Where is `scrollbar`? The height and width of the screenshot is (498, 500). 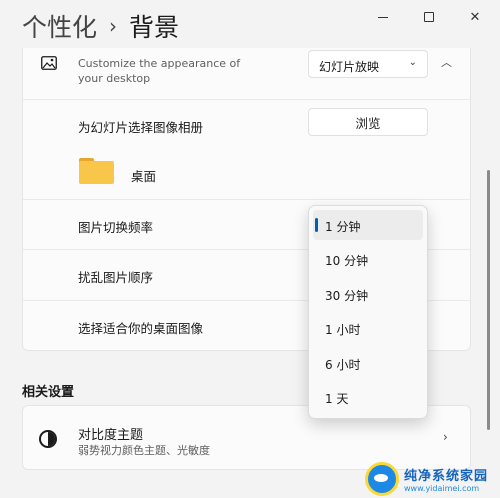
scrollbar is located at coordinates (488, 300).